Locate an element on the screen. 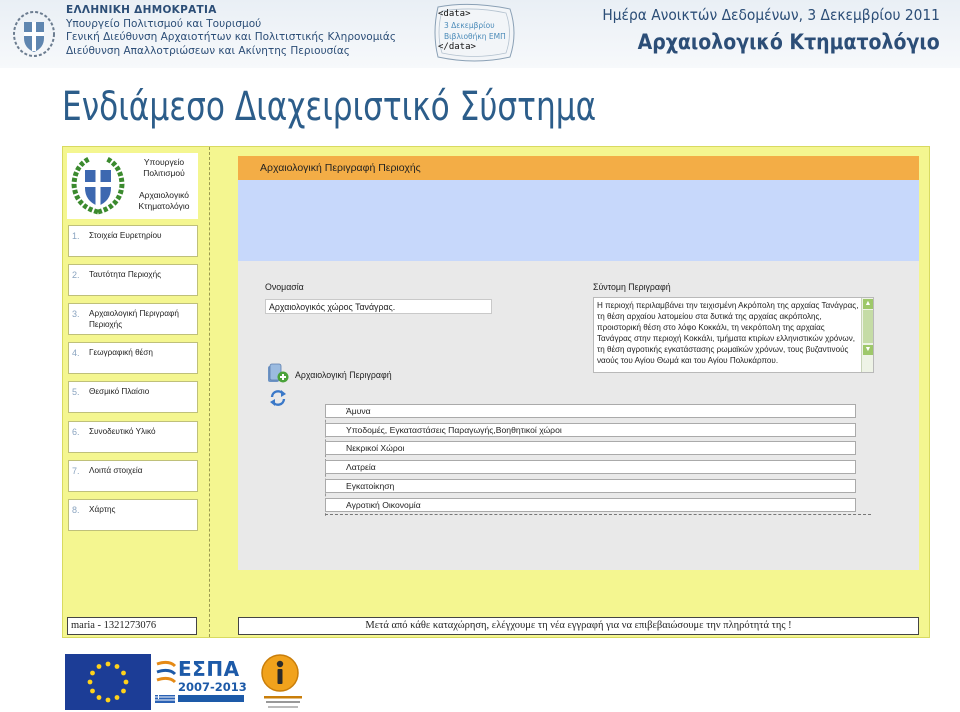 Image resolution: width=960 pixels, height=712 pixels. add-document-icon is located at coordinates (278, 374).